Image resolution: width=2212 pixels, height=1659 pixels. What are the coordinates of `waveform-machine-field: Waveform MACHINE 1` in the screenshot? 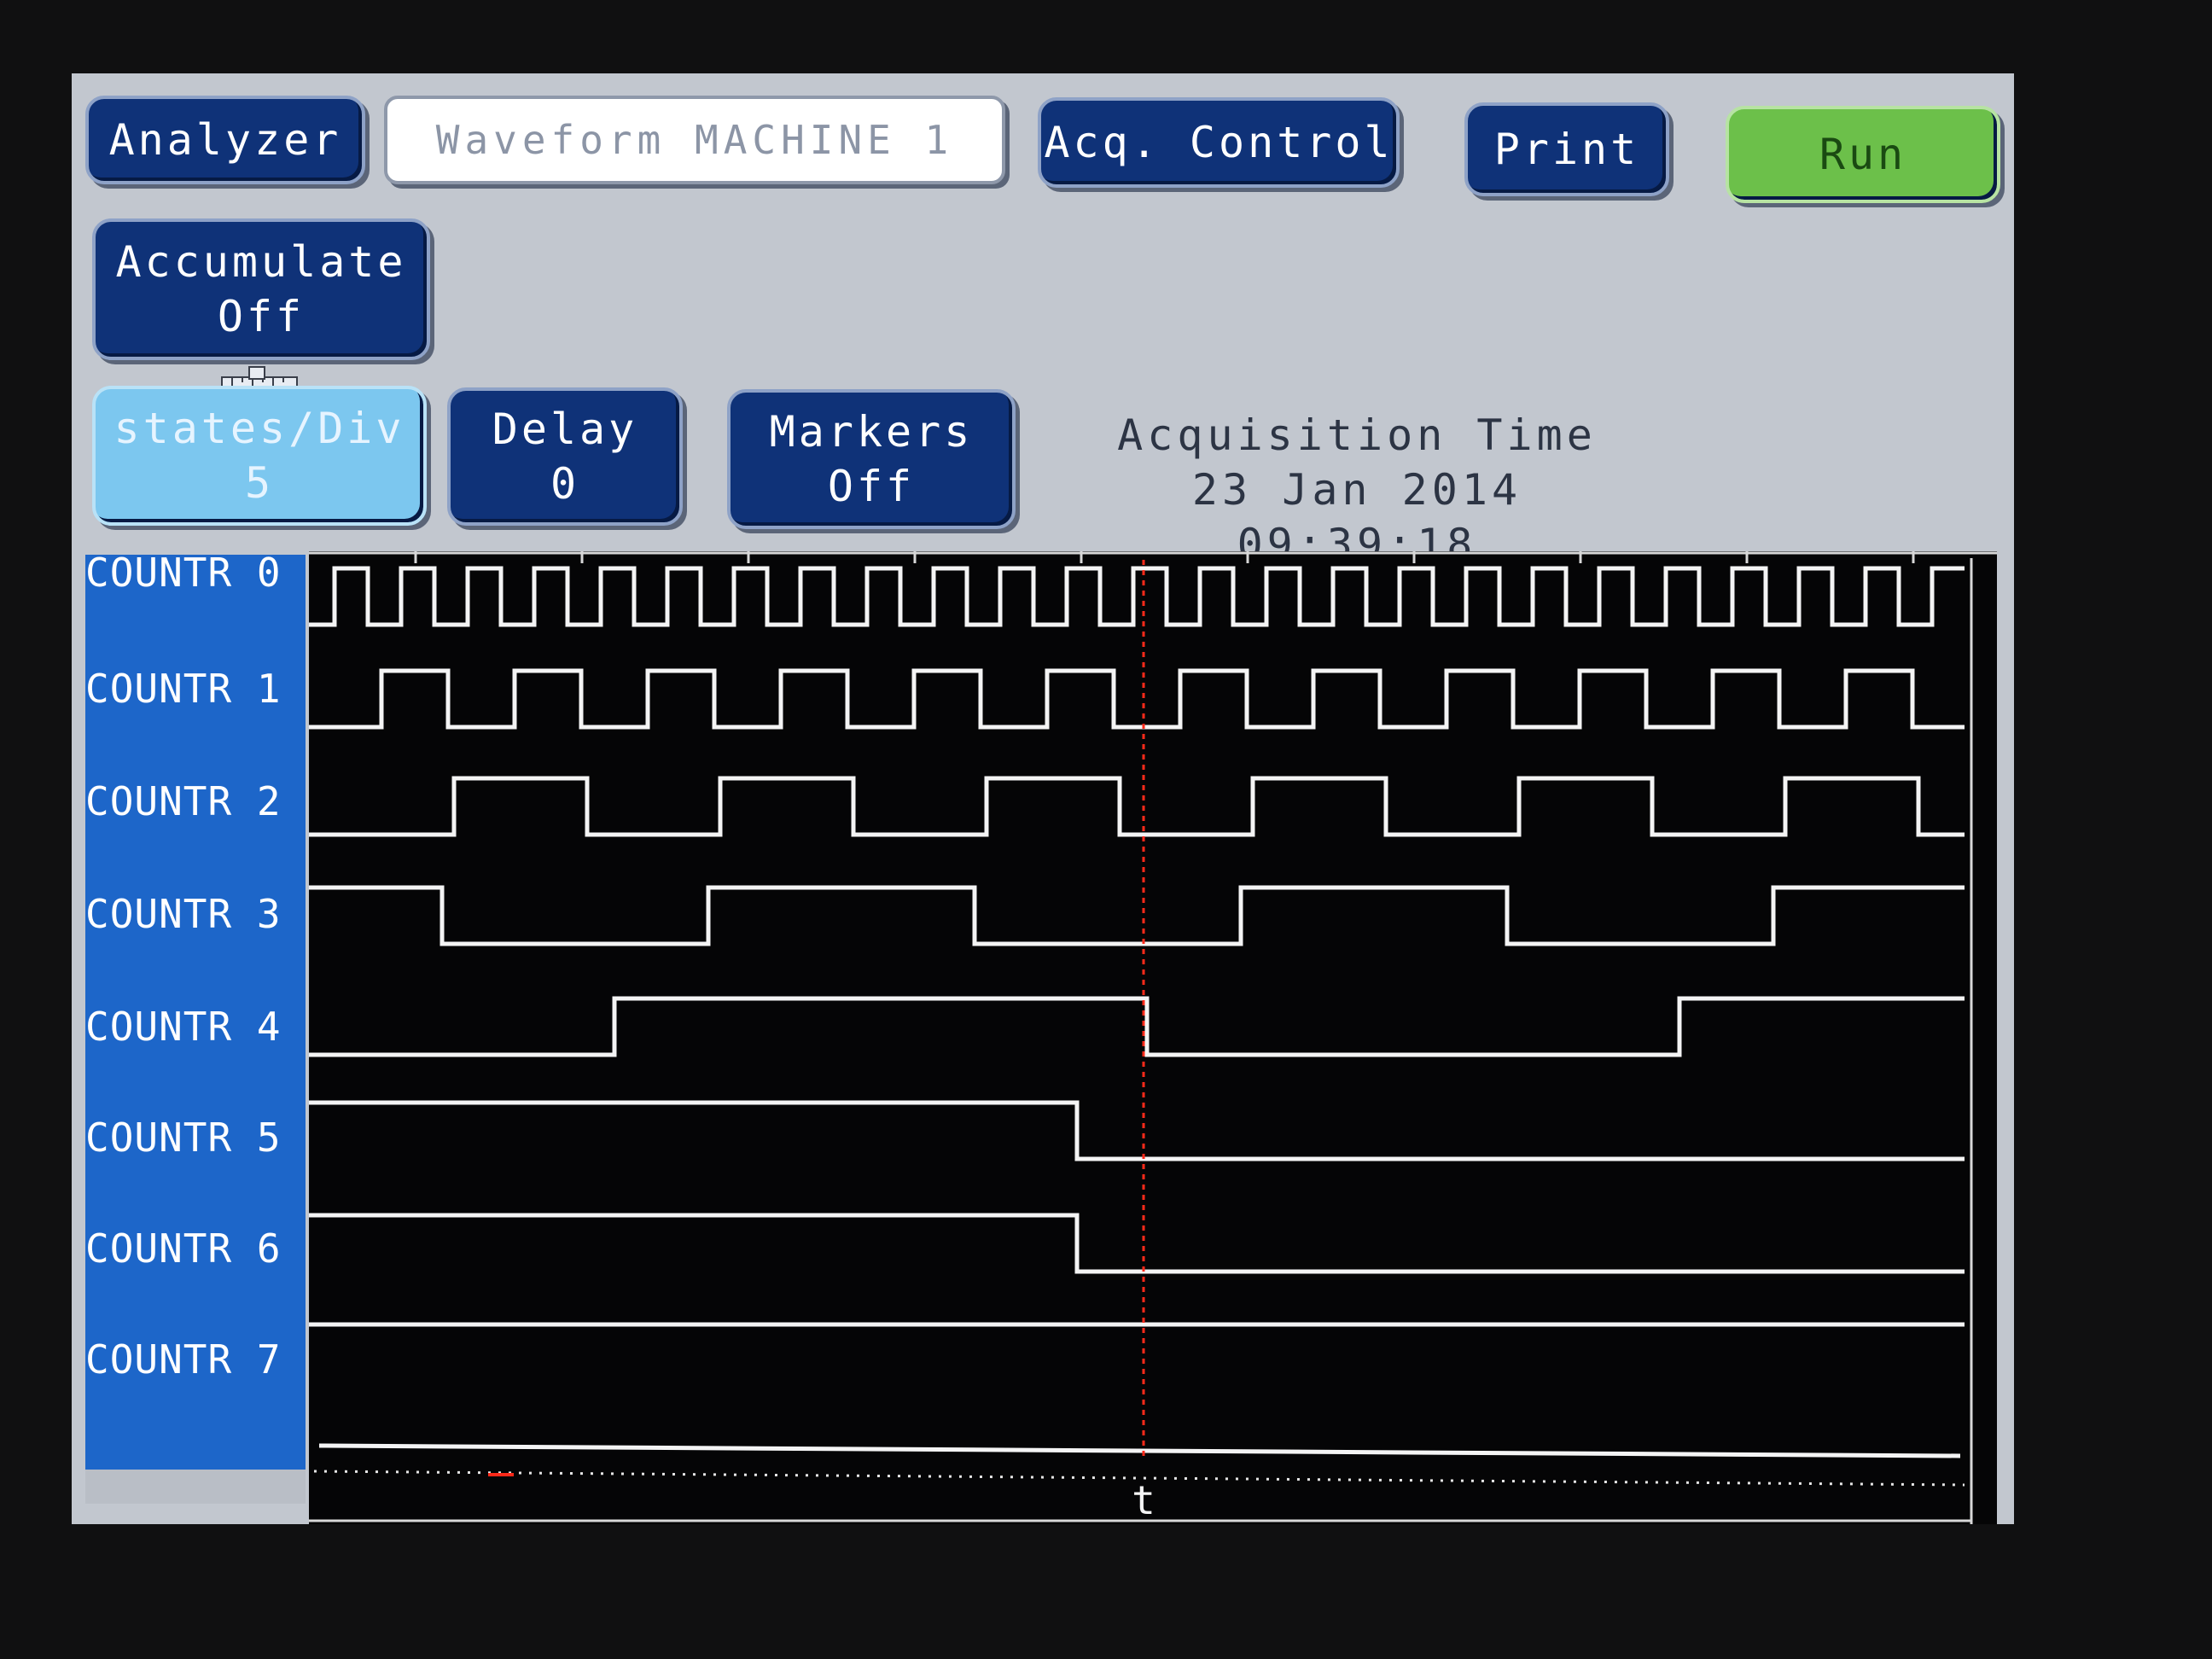 It's located at (694, 140).